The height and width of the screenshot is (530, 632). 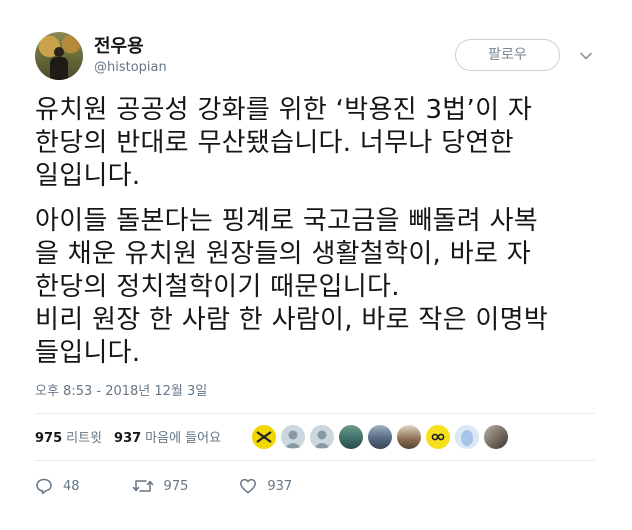 I want to click on author-name: 전우용, so click(x=119, y=47).